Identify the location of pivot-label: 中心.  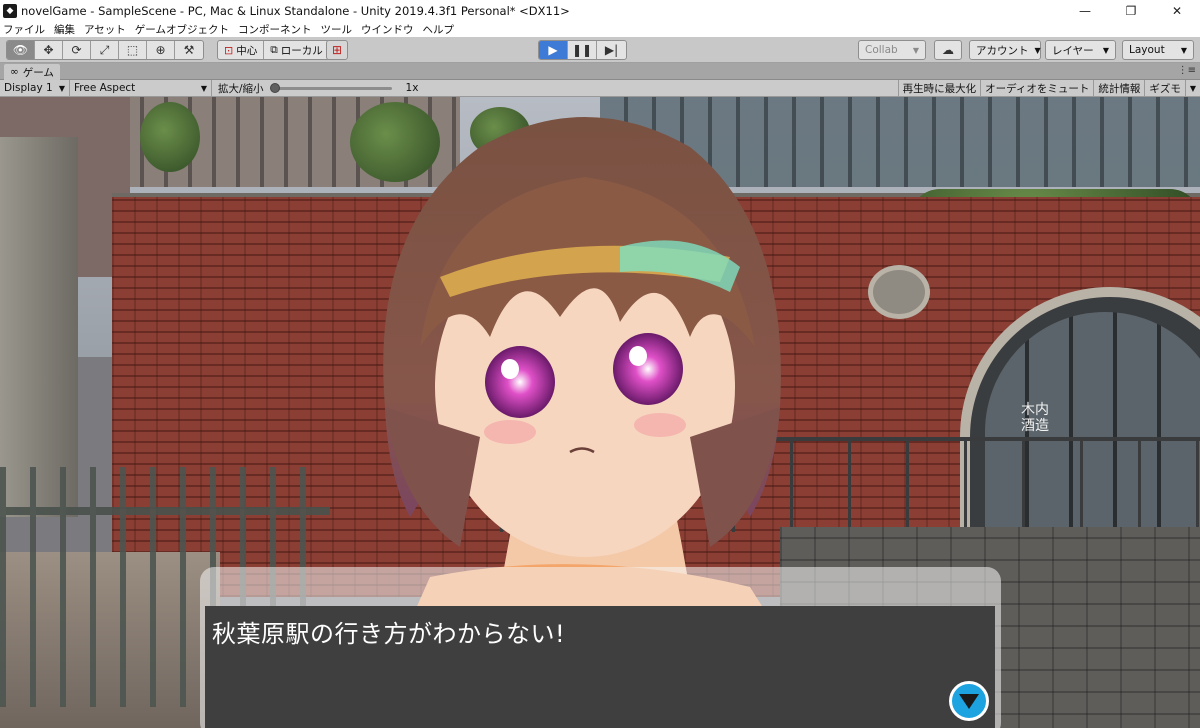
(247, 50).